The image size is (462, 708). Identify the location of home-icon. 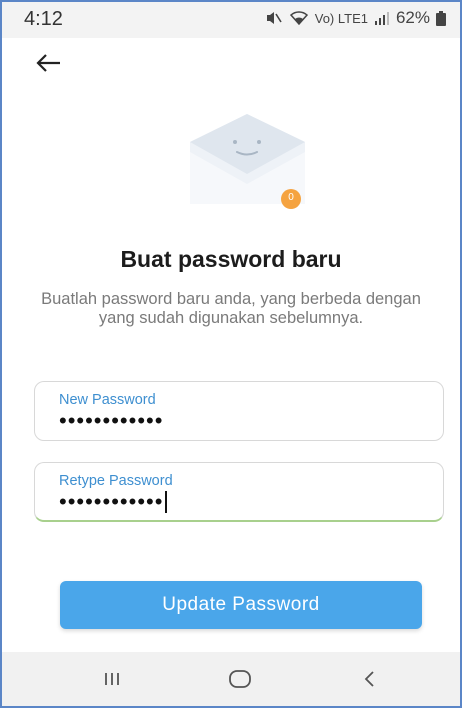
(240, 679).